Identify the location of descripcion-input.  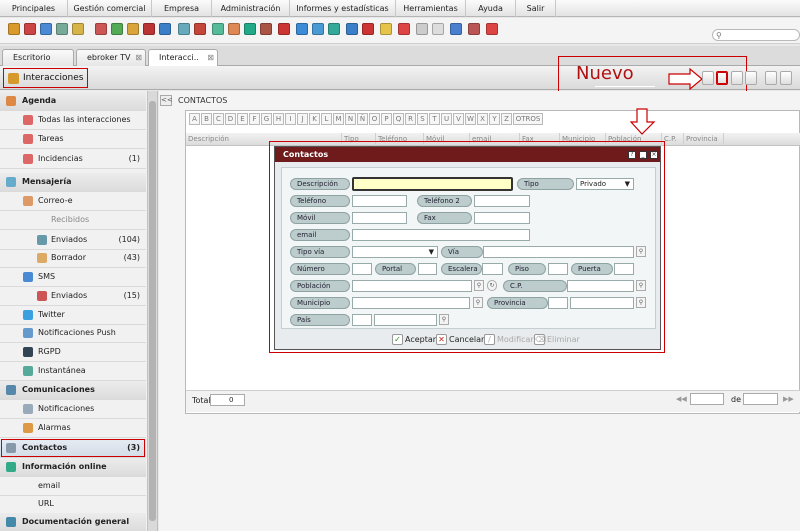
(432, 184).